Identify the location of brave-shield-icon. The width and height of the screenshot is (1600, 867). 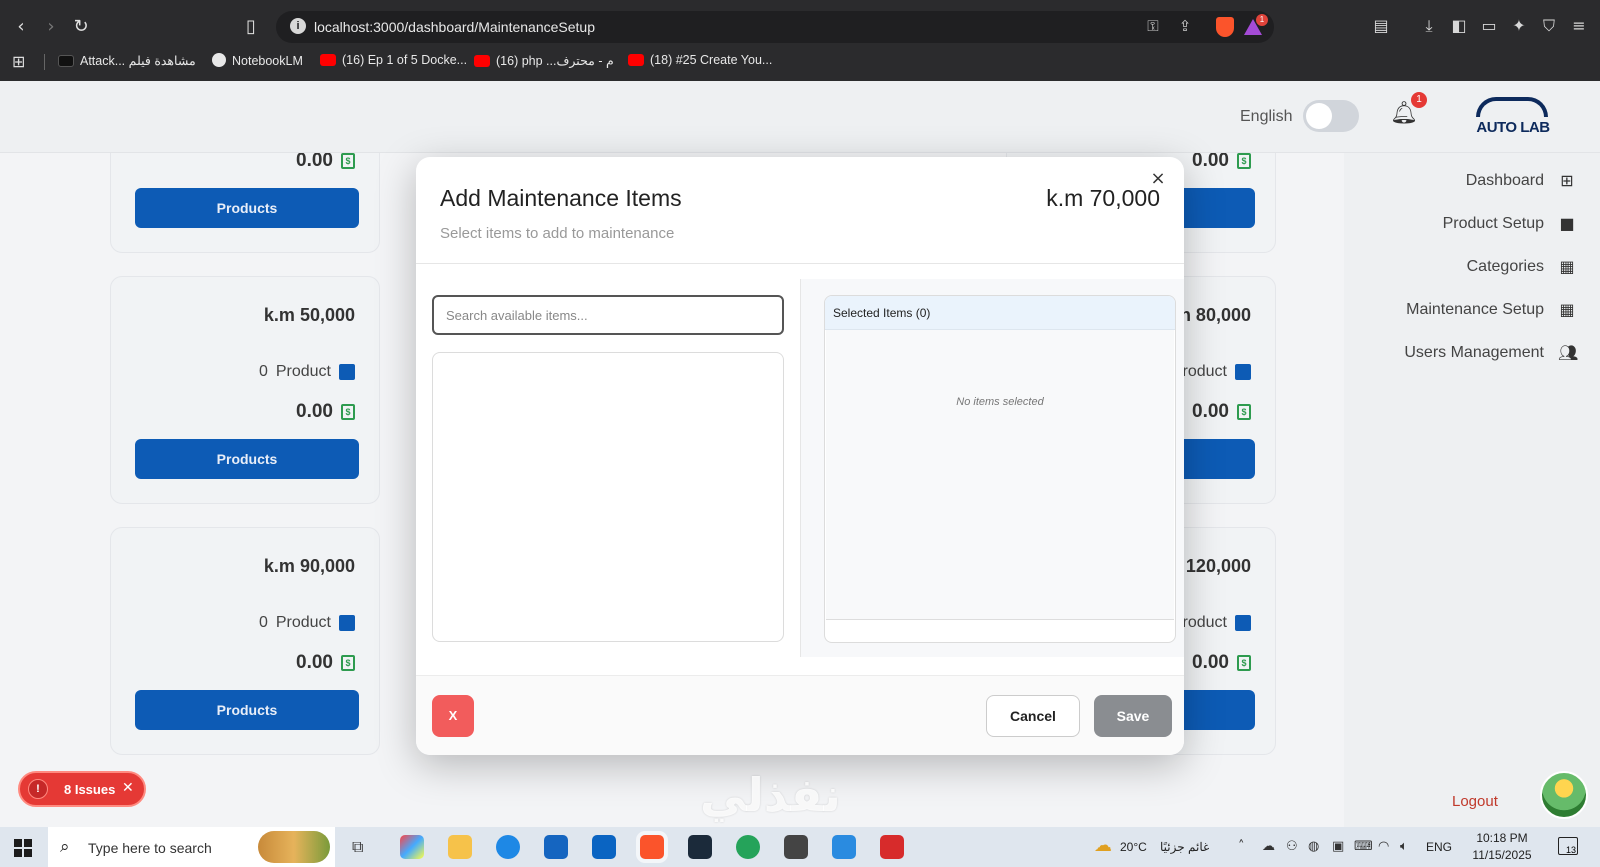
(1225, 27).